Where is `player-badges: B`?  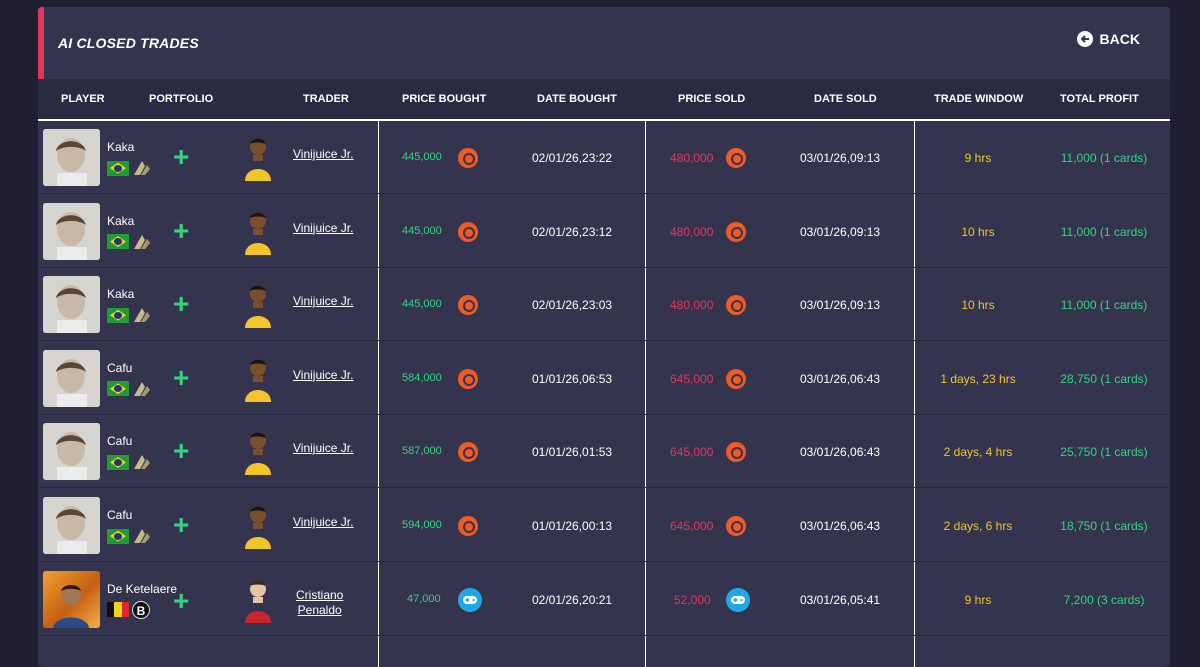
player-badges: B is located at coordinates (128, 609).